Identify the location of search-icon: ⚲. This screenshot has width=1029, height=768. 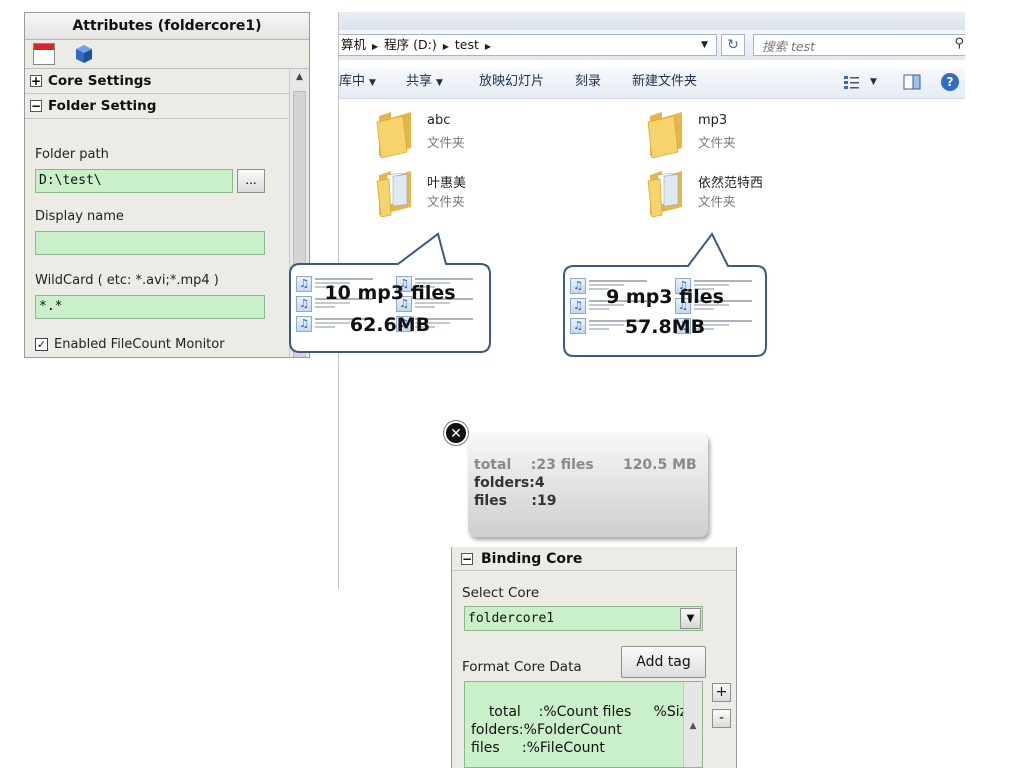
(959, 43).